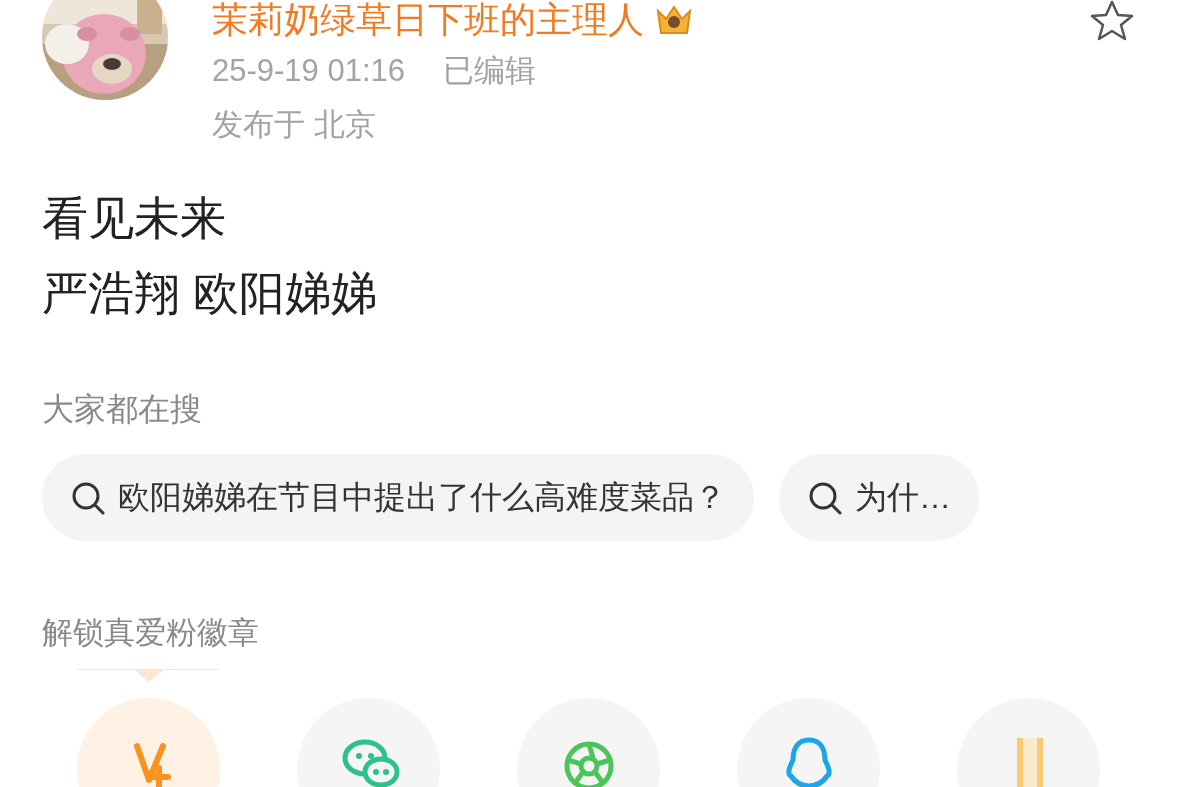 This screenshot has width=1179, height=787. What do you see at coordinates (398, 497) in the screenshot?
I see `search-suggestion: 欧阳娣娣在节目中提出了什么高难度菜品？` at bounding box center [398, 497].